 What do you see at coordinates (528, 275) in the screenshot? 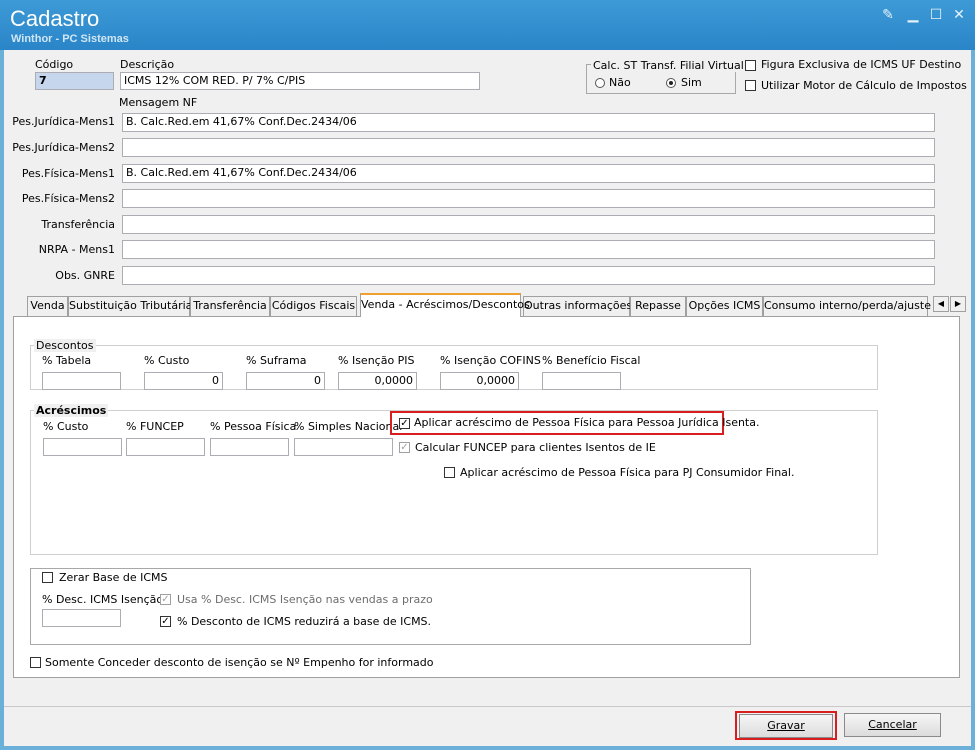
I see `obs-gnre-field` at bounding box center [528, 275].